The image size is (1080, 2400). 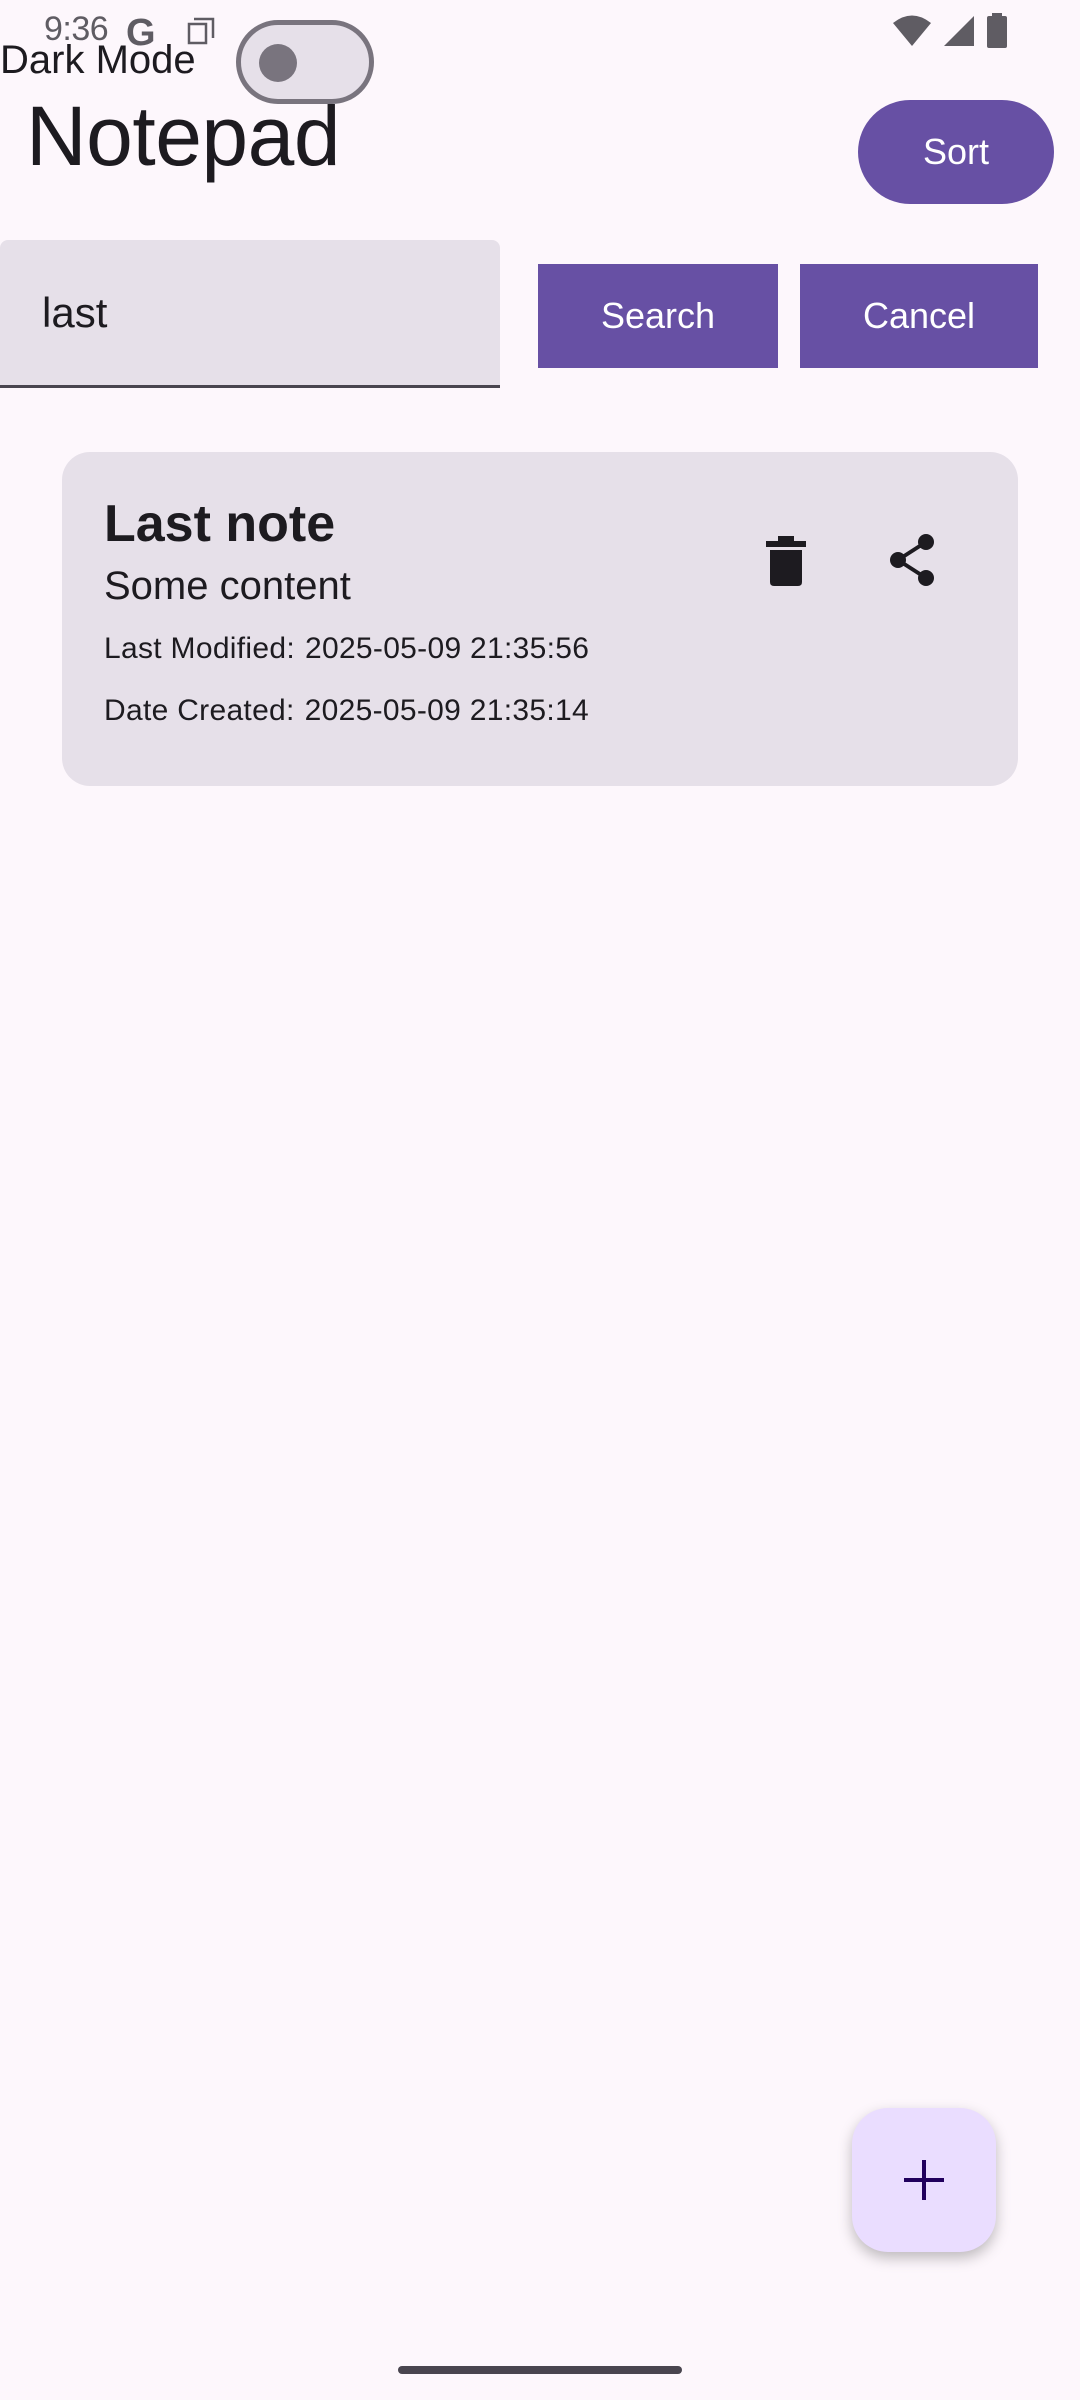 What do you see at coordinates (540, 2370) in the screenshot?
I see `home-indicator` at bounding box center [540, 2370].